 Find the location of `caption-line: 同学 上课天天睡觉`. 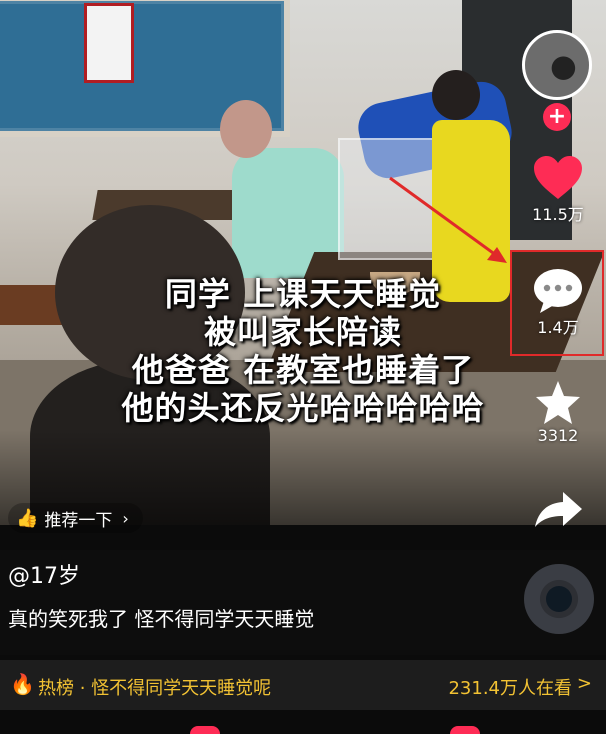

caption-line: 同学 上课天天睡觉 is located at coordinates (303, 294).